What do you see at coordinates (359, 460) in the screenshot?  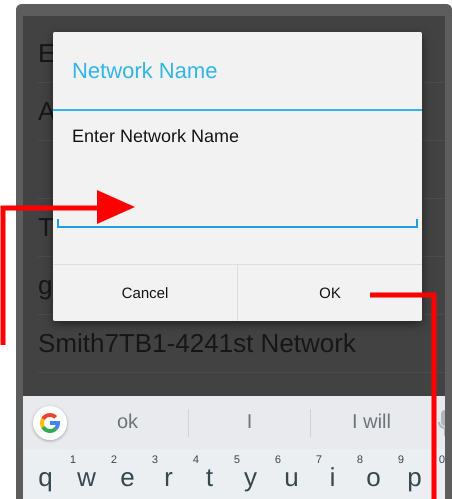 I see `key-hint: 8` at bounding box center [359, 460].